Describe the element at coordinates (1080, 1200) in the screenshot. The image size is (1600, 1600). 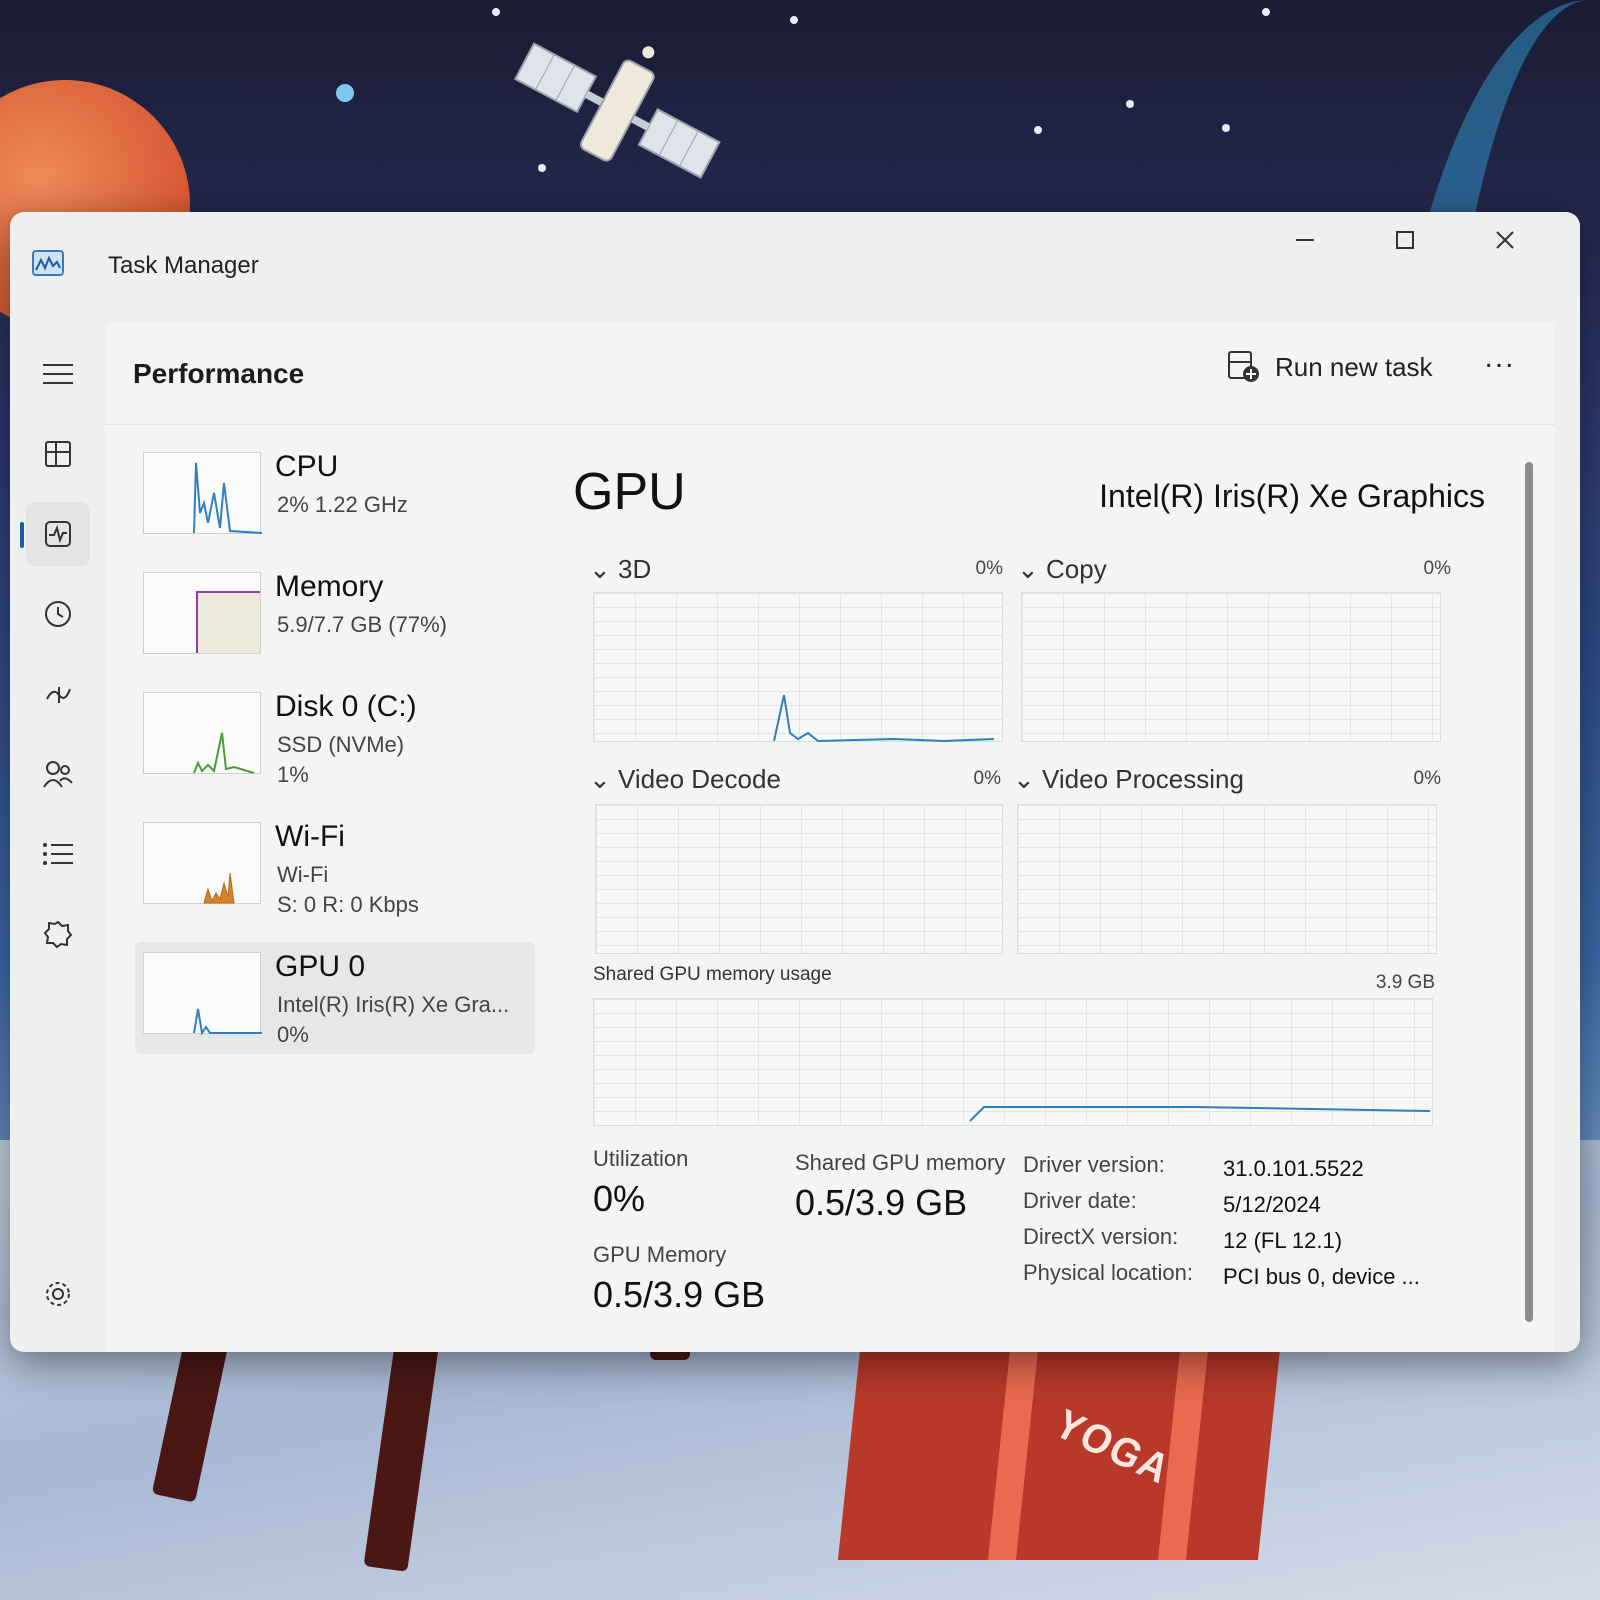
I see `driver-date-label: Driver date:` at that location.